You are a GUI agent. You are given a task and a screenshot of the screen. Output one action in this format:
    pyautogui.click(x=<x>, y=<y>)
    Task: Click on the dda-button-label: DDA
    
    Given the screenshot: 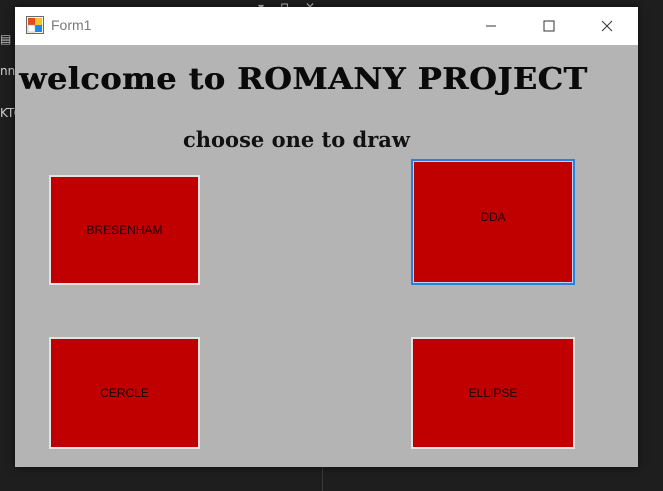 What is the action you would take?
    pyautogui.click(x=493, y=217)
    